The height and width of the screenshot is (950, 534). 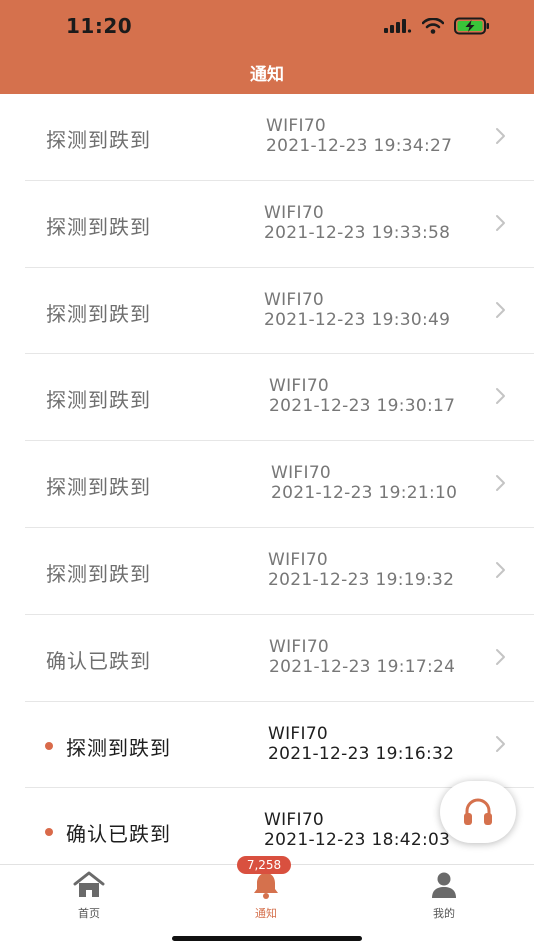 What do you see at coordinates (361, 753) in the screenshot?
I see `notification-time: 2021-12-23 19:16:32` at bounding box center [361, 753].